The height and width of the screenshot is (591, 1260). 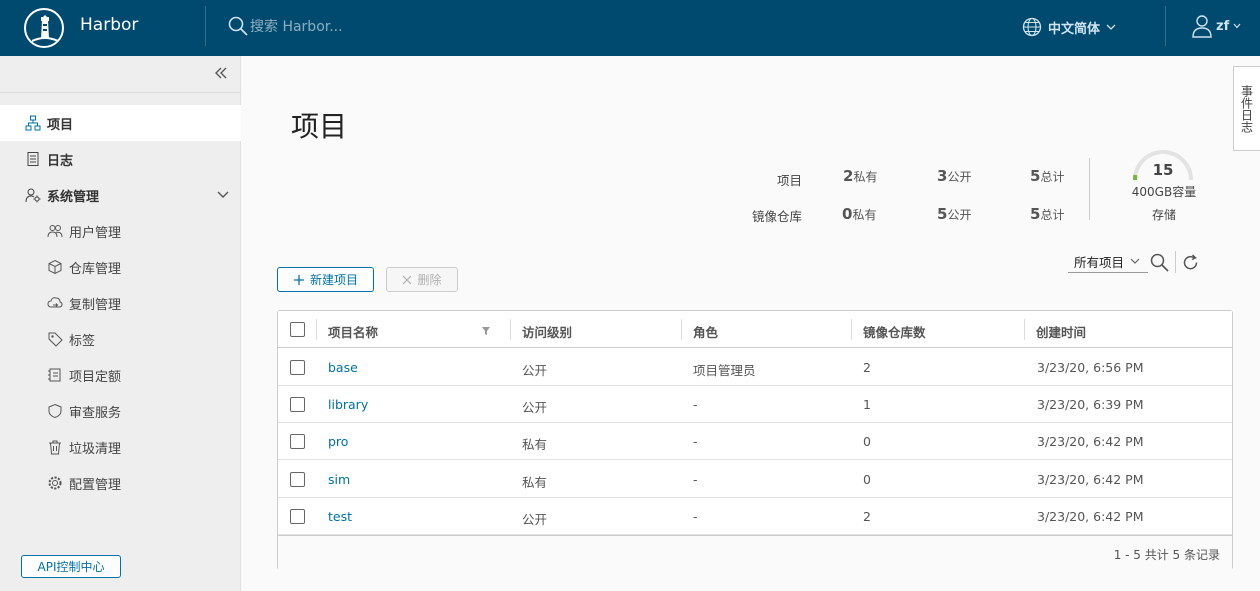 I want to click on sidebar-item-registries: 仓库管理, so click(x=120, y=267).